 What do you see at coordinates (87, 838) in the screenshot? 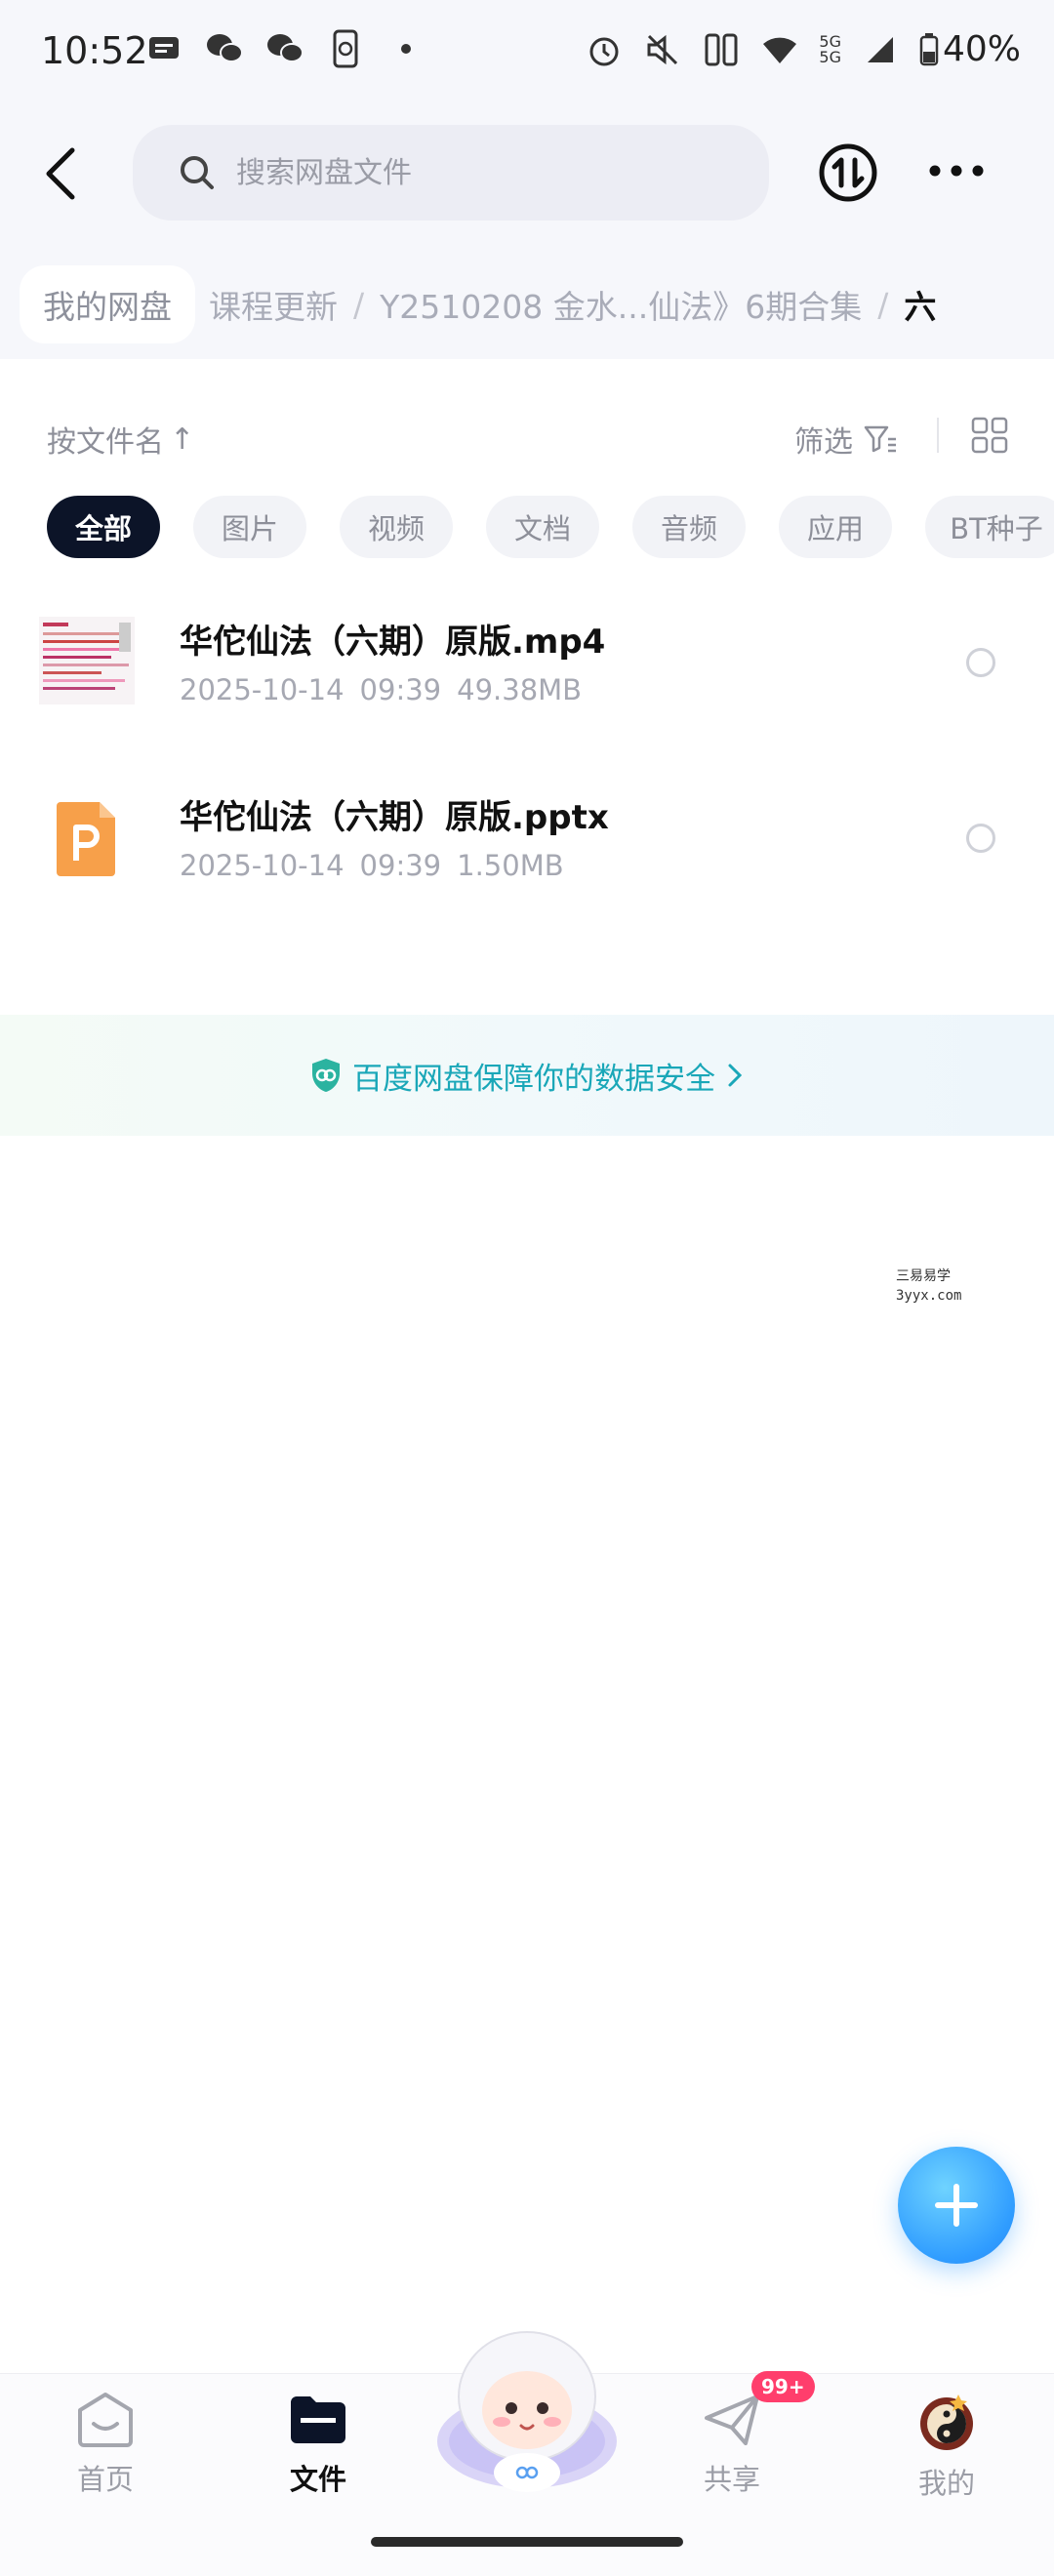
I see `pptx-icon` at bounding box center [87, 838].